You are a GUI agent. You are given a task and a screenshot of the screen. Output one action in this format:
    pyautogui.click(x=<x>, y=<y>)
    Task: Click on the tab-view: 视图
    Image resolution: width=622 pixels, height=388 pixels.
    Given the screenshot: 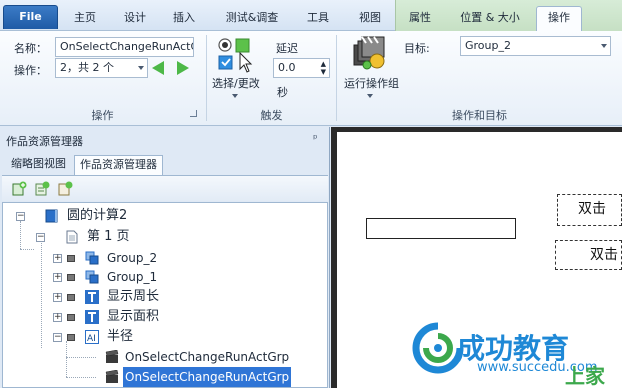 What is the action you would take?
    pyautogui.click(x=370, y=19)
    